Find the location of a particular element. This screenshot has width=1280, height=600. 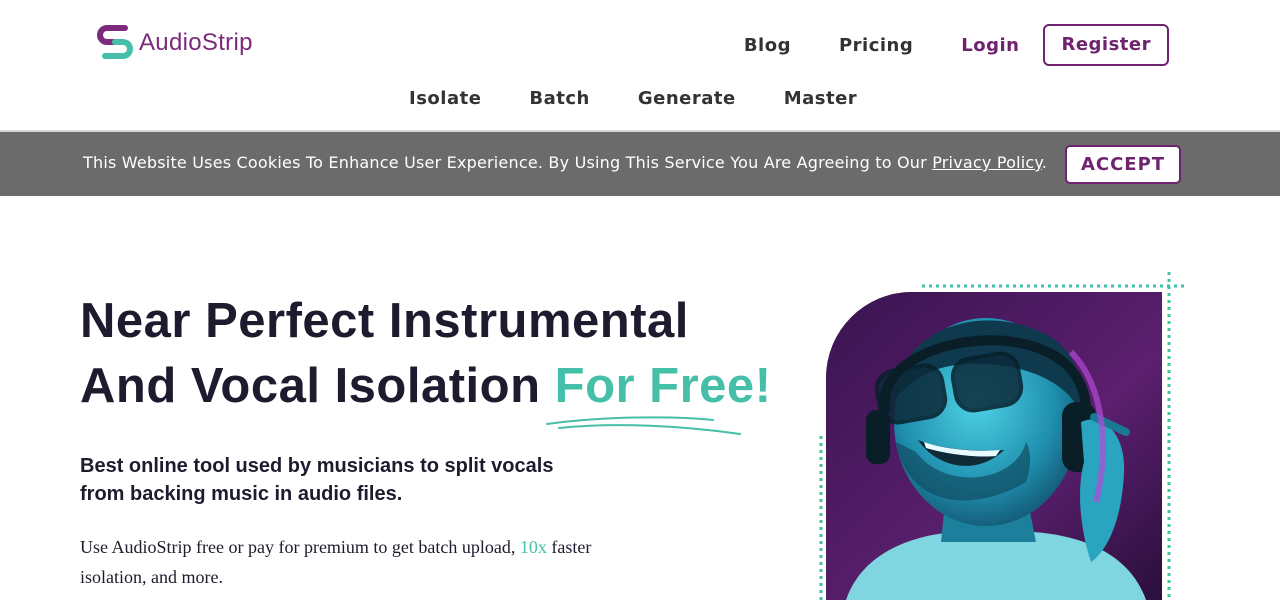

logo: AudioStrip is located at coordinates (174, 43).